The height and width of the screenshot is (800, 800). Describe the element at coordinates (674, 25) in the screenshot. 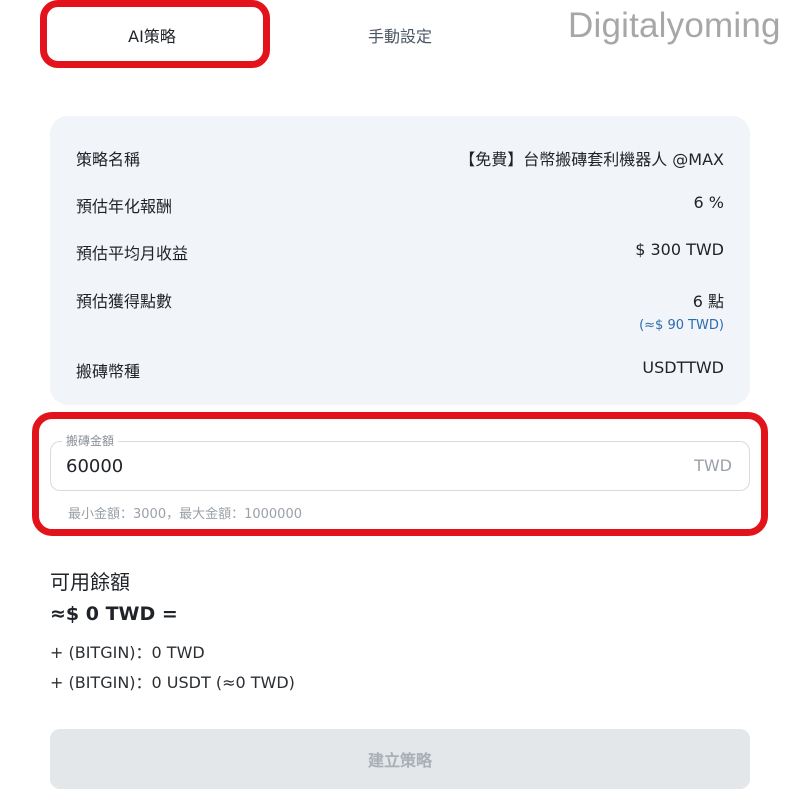

I see `watermark-text: Digitalyoming` at that location.